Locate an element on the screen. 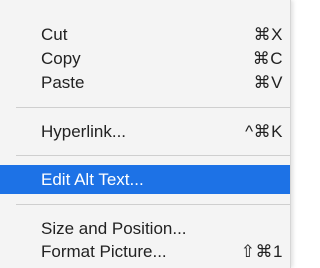 This screenshot has height=268, width=320. menu-item-format-picture: Format Picture... ⇧⌘1 is located at coordinates (145, 251).